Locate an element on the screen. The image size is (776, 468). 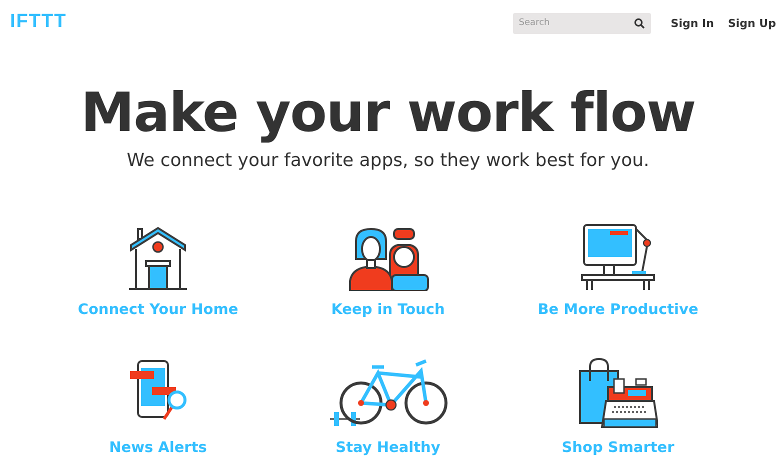
search-icon is located at coordinates (639, 23).